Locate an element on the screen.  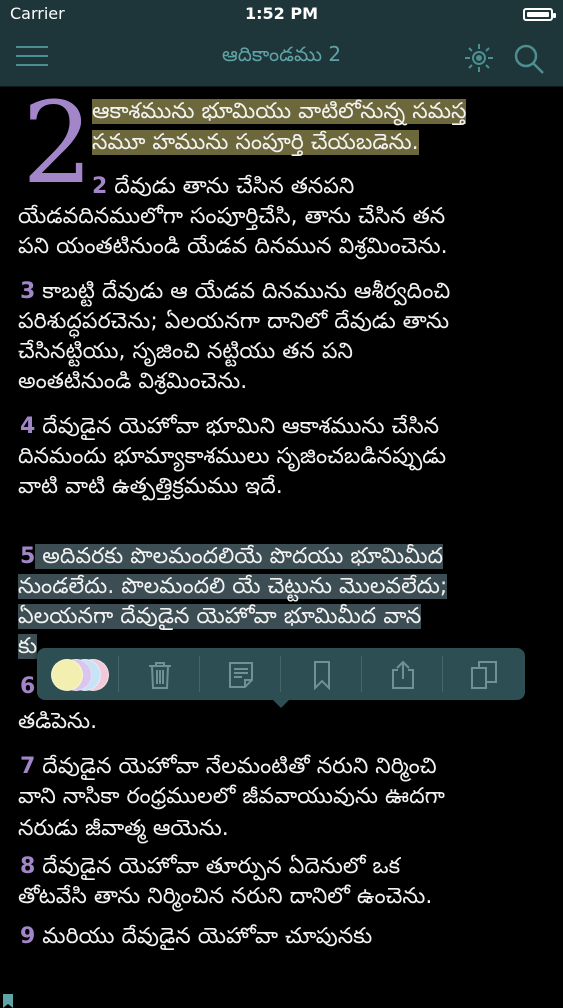
verse-text: అదివరకు పొలమందలియే పొదయు భూమిమీద is located at coordinates (239, 556).